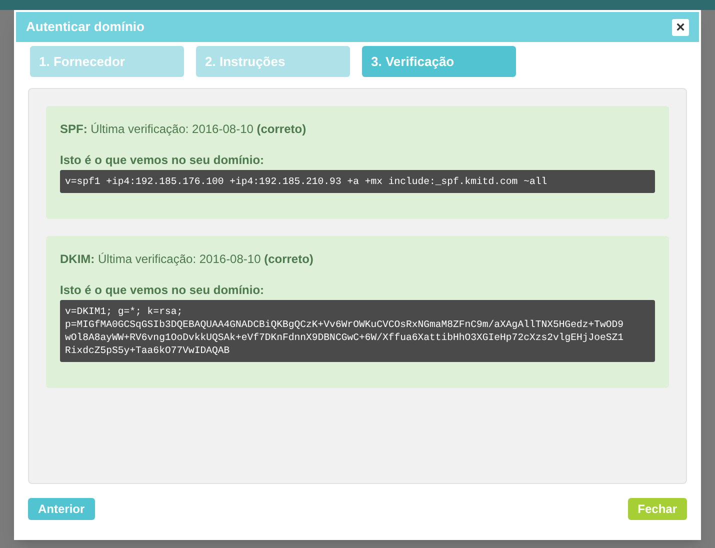 This screenshot has height=548, width=715. I want to click on step-tab: 1. Fornecedor, so click(107, 61).